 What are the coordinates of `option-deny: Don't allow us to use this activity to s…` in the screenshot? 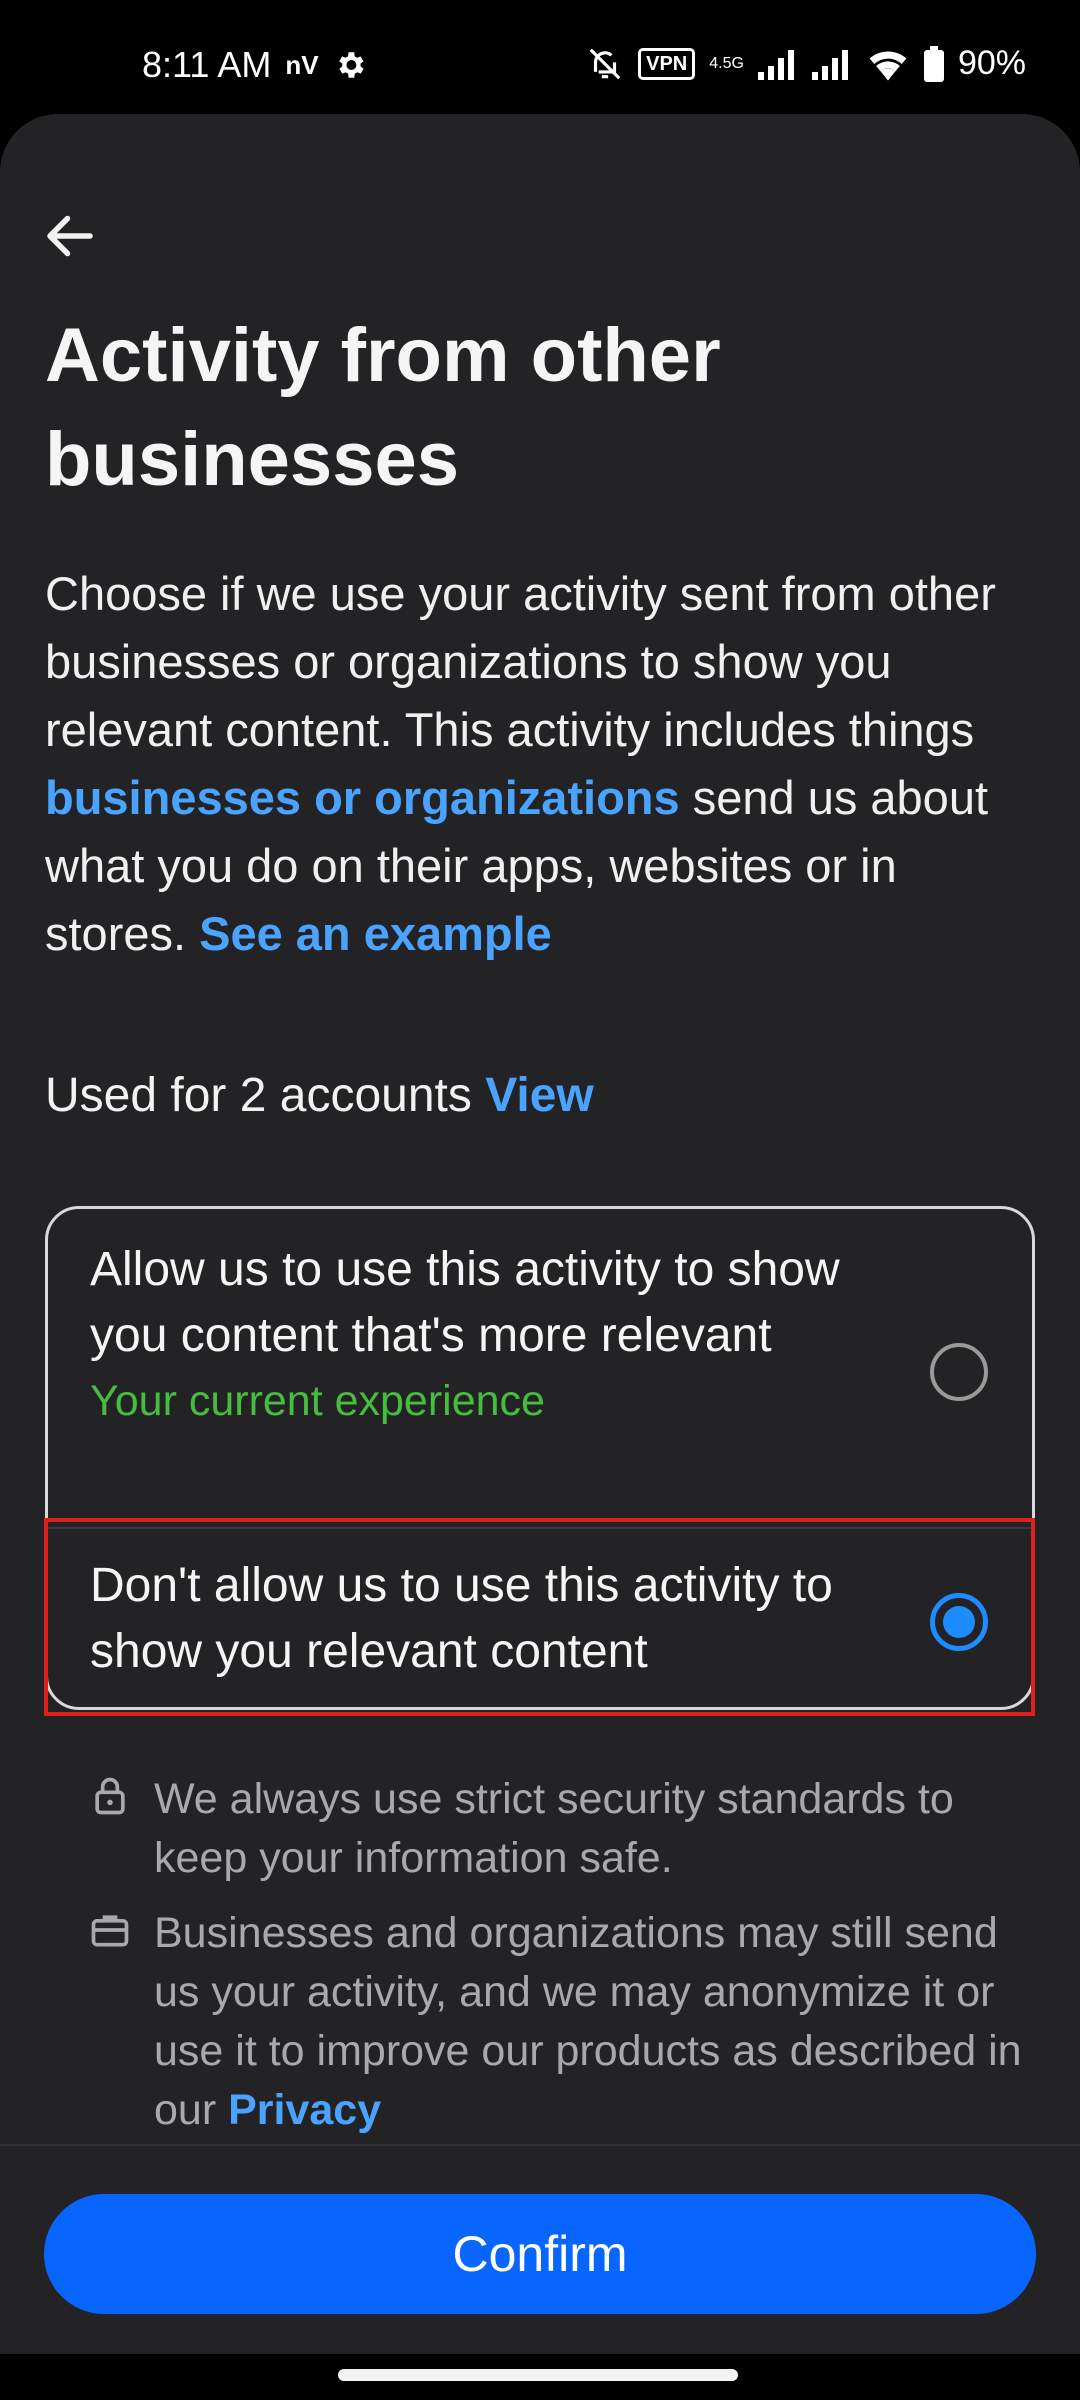 It's located at (540, 1620).